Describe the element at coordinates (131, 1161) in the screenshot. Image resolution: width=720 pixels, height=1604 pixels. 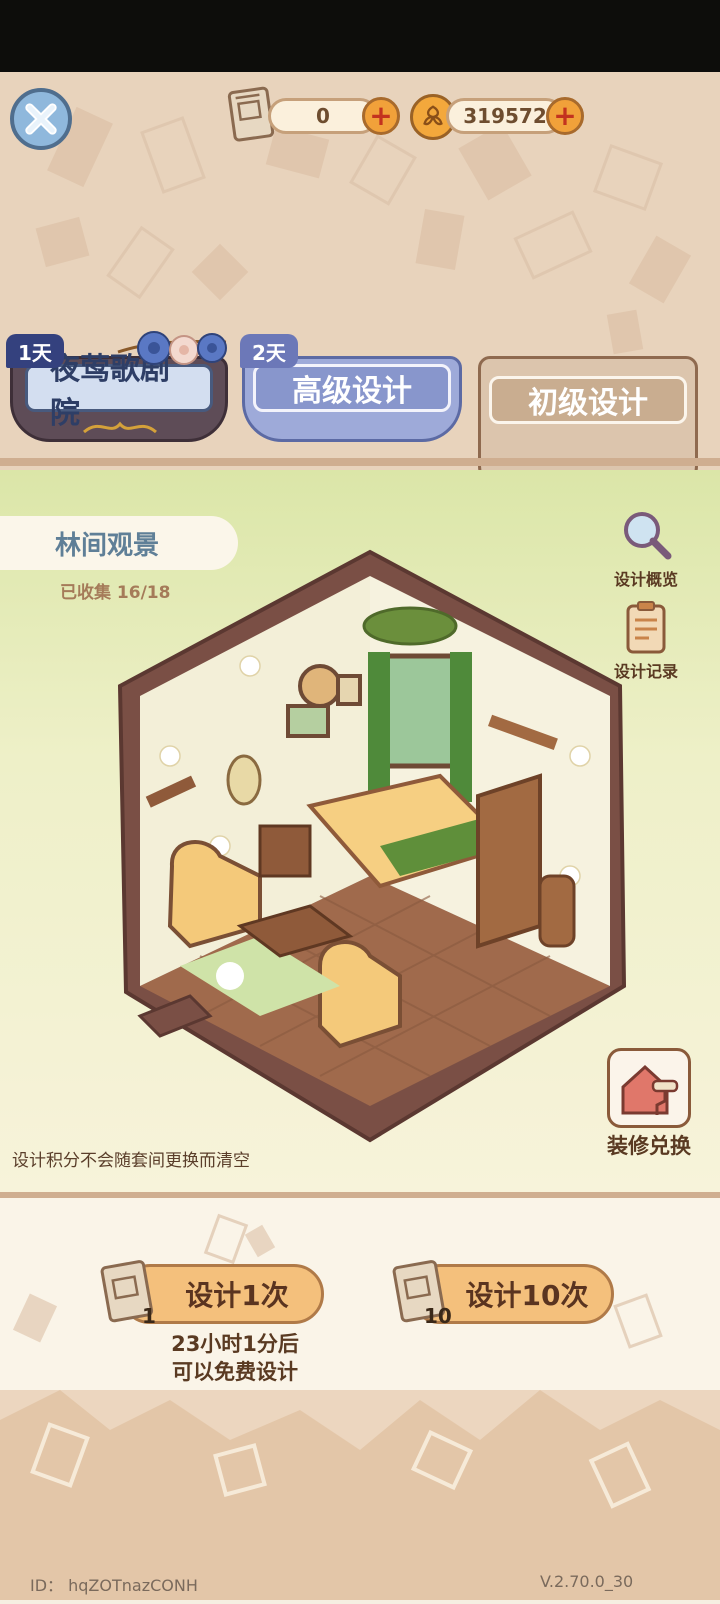
I see `notice-text: 设计积分不会随套间更换而清空` at that location.